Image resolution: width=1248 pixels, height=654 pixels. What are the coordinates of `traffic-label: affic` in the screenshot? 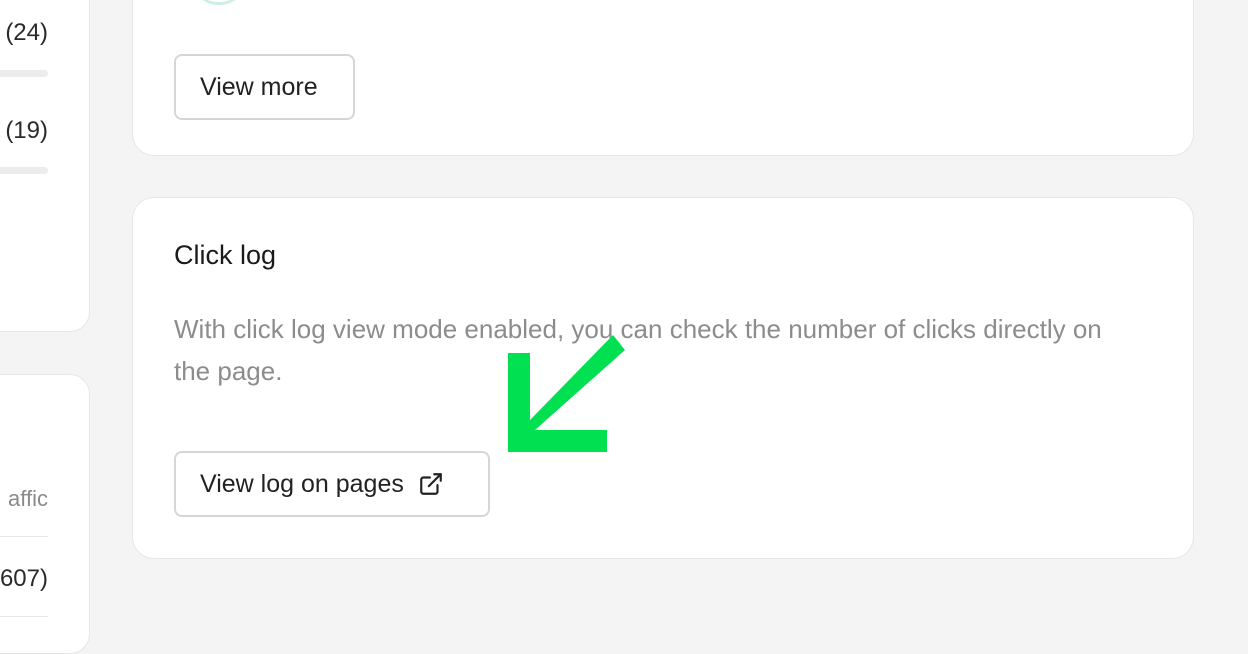 It's located at (28, 498).